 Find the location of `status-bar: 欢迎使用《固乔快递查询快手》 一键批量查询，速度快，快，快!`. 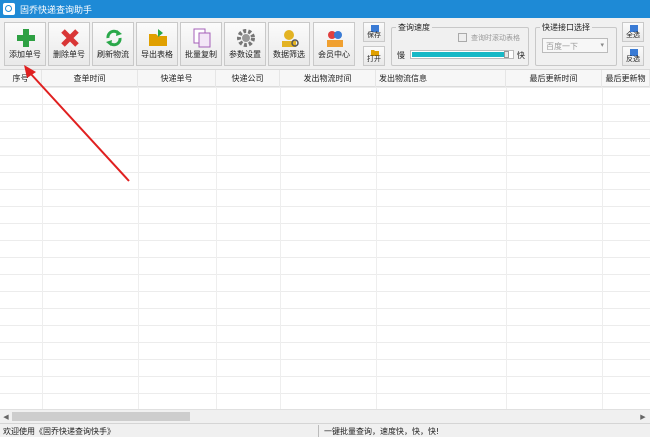

status-bar: 欢迎使用《固乔快递查询快手》 一键批量查询，速度快，快，快! is located at coordinates (325, 430).